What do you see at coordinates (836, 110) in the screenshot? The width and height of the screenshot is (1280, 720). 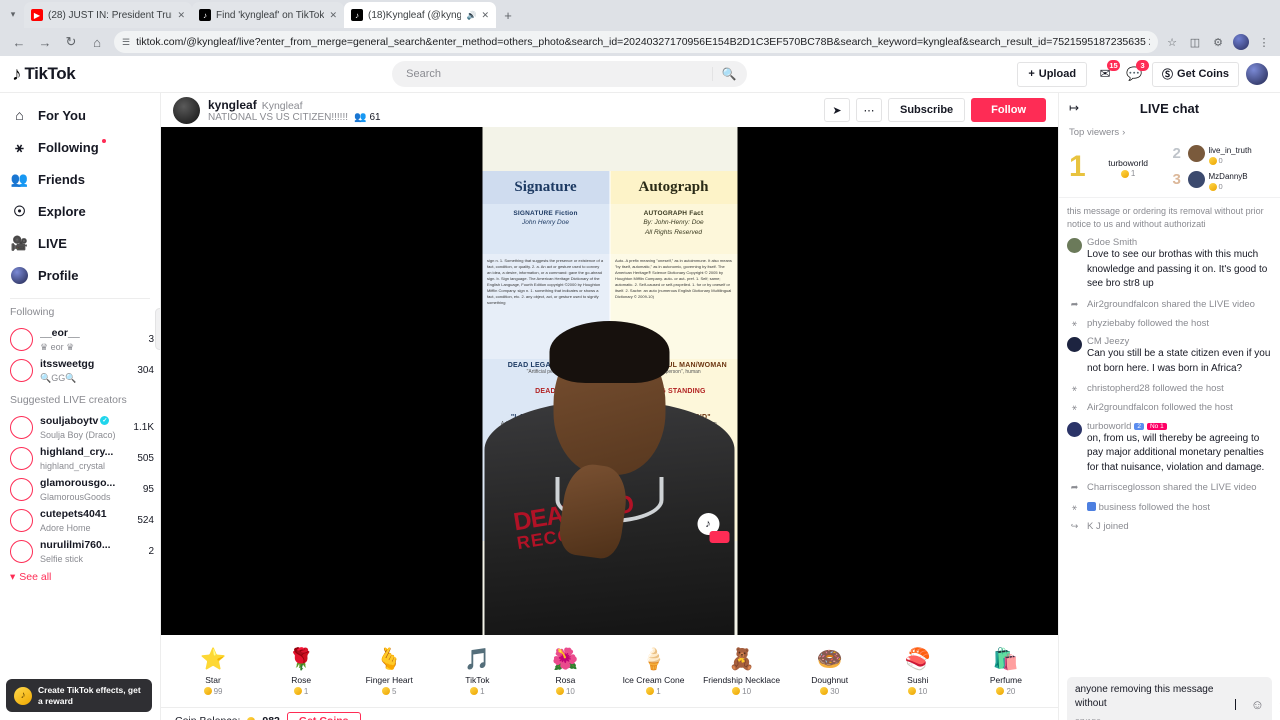 I see `share-arrow-icon: ➤` at bounding box center [836, 110].